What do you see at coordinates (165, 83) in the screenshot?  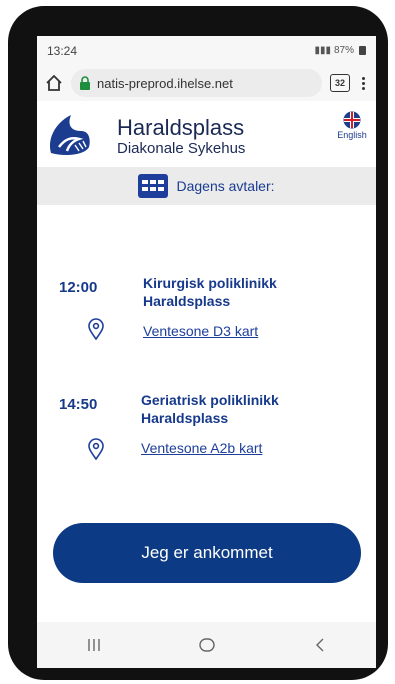 I see `url-text: natis-preprod.ihelse.net` at bounding box center [165, 83].